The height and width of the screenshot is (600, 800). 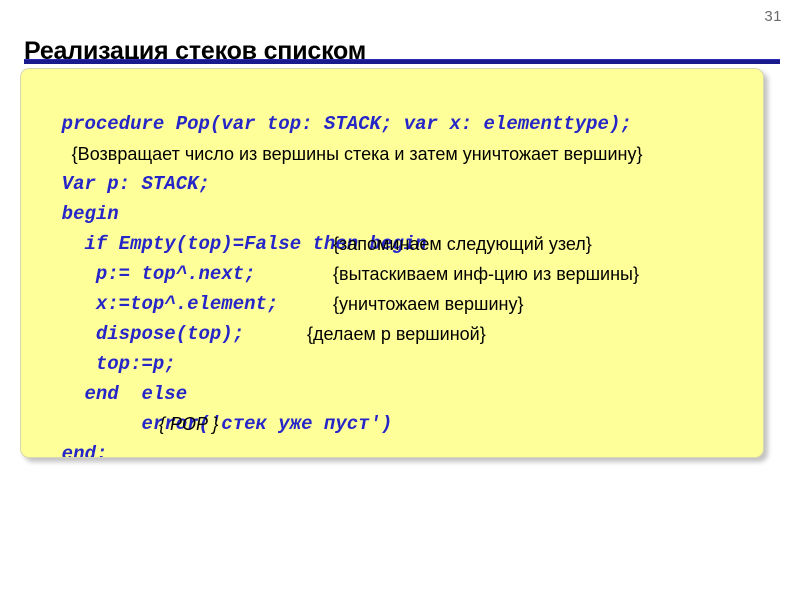 I want to click on title-underline-rule, so click(x=402, y=61).